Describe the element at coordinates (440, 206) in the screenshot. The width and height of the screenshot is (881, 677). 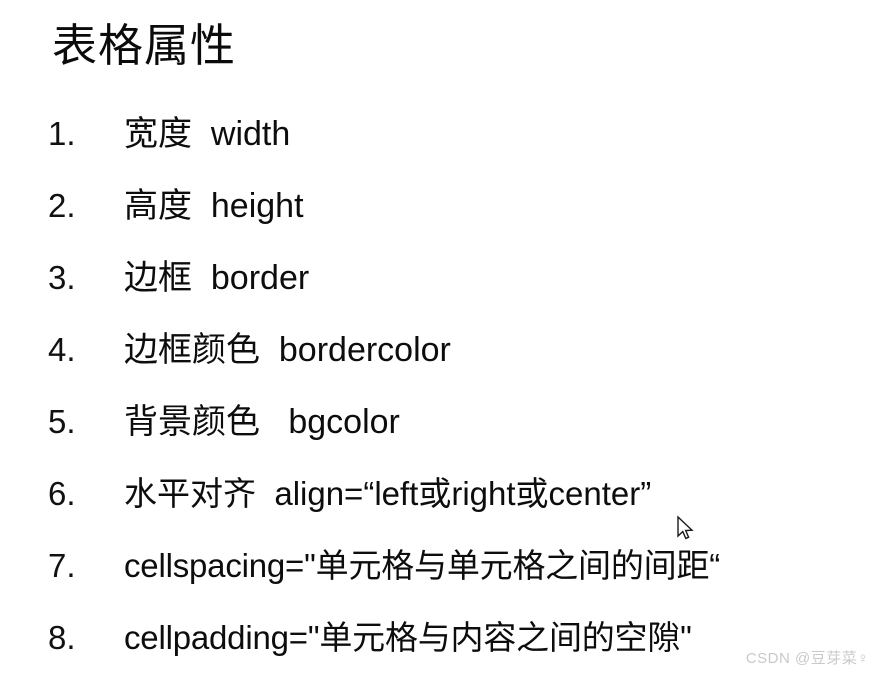
I see `list-item: 2. 高度 height` at that location.